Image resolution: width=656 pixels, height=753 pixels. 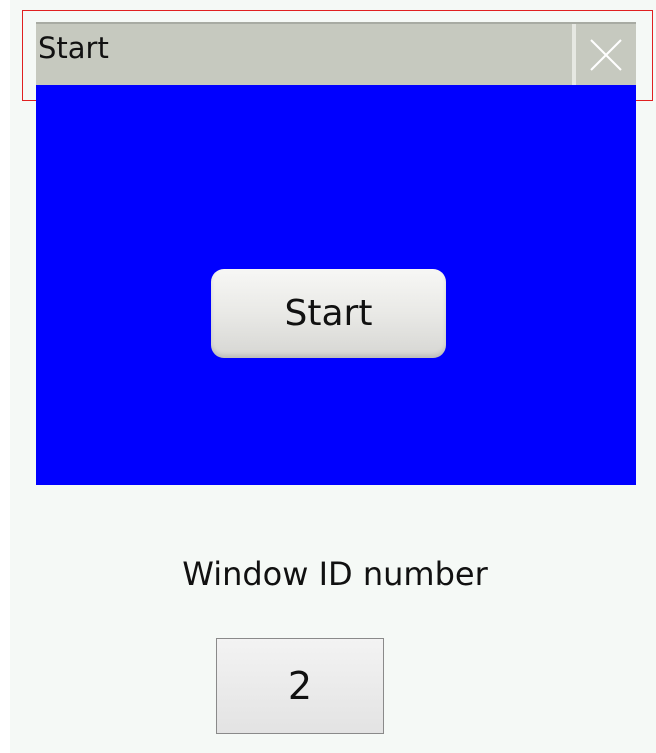 I want to click on window-id-label: Window ID number, so click(x=335, y=574).